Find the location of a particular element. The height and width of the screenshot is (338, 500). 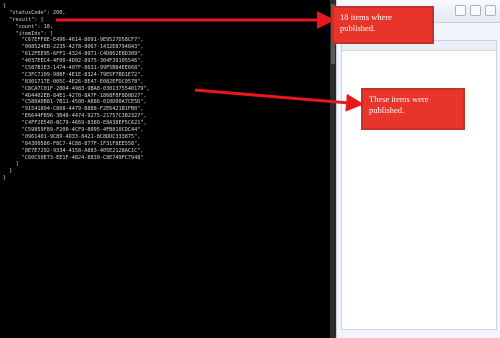

console-line-item: "91541804-C868-4479-8888-F2E6421B1FB0", is located at coordinates (73, 109).